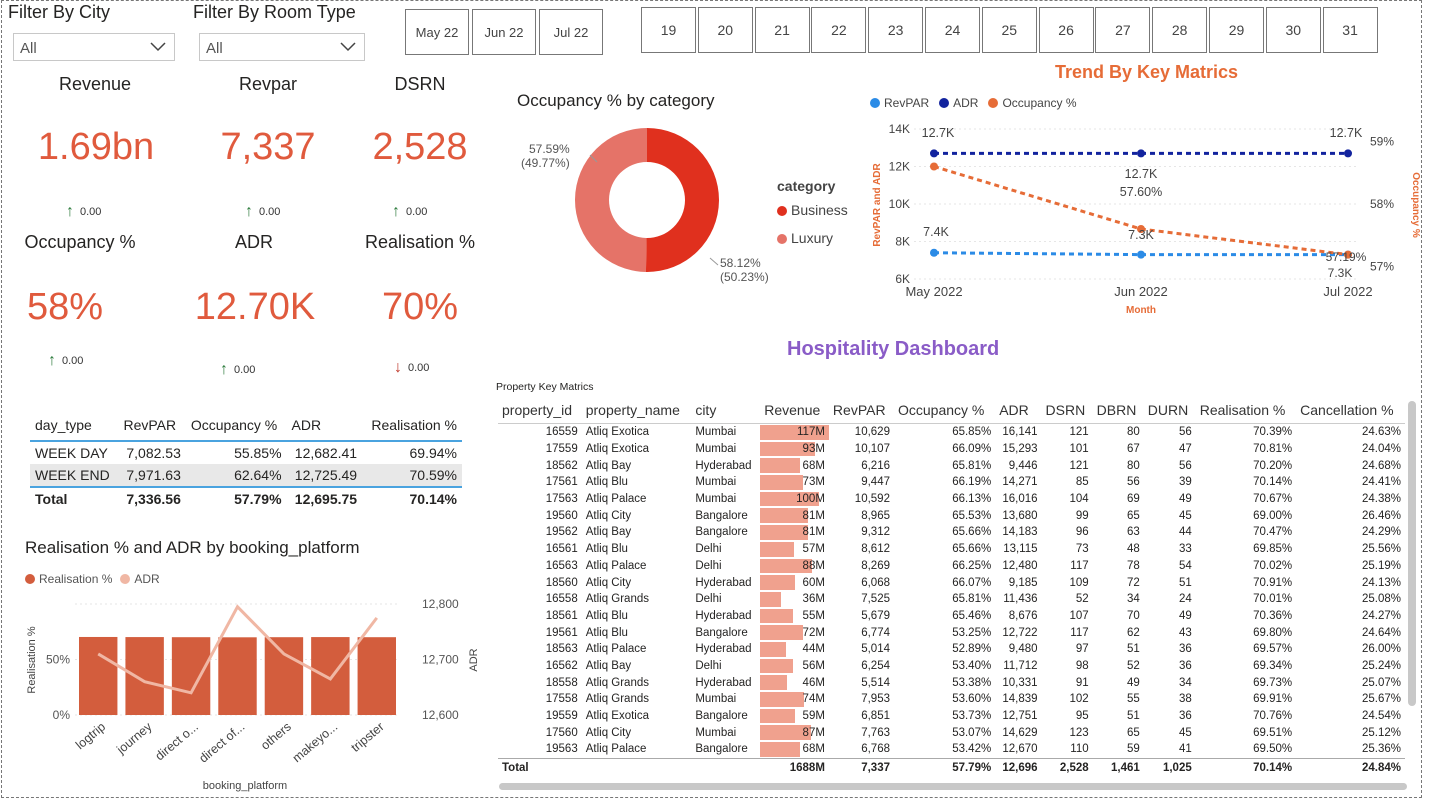 This screenshot has width=1429, height=801. What do you see at coordinates (437, 32) in the screenshot?
I see `month-button-may: May 22` at bounding box center [437, 32].